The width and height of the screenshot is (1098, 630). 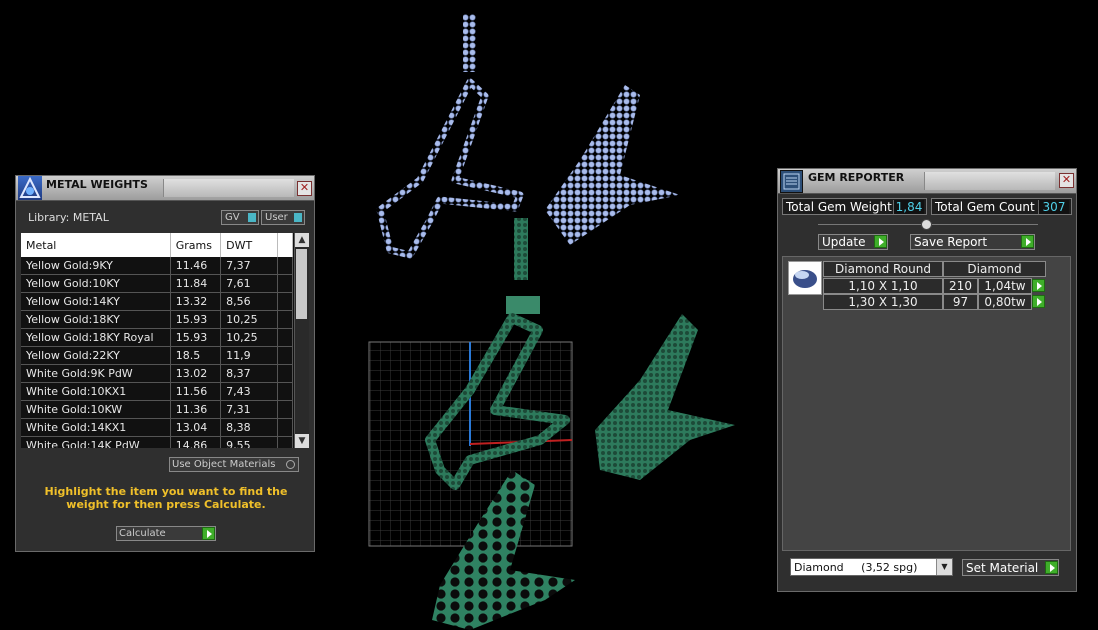 What do you see at coordinates (883, 302) in the screenshot?
I see `gem-size-cell: 1,30 X 1,30` at bounding box center [883, 302].